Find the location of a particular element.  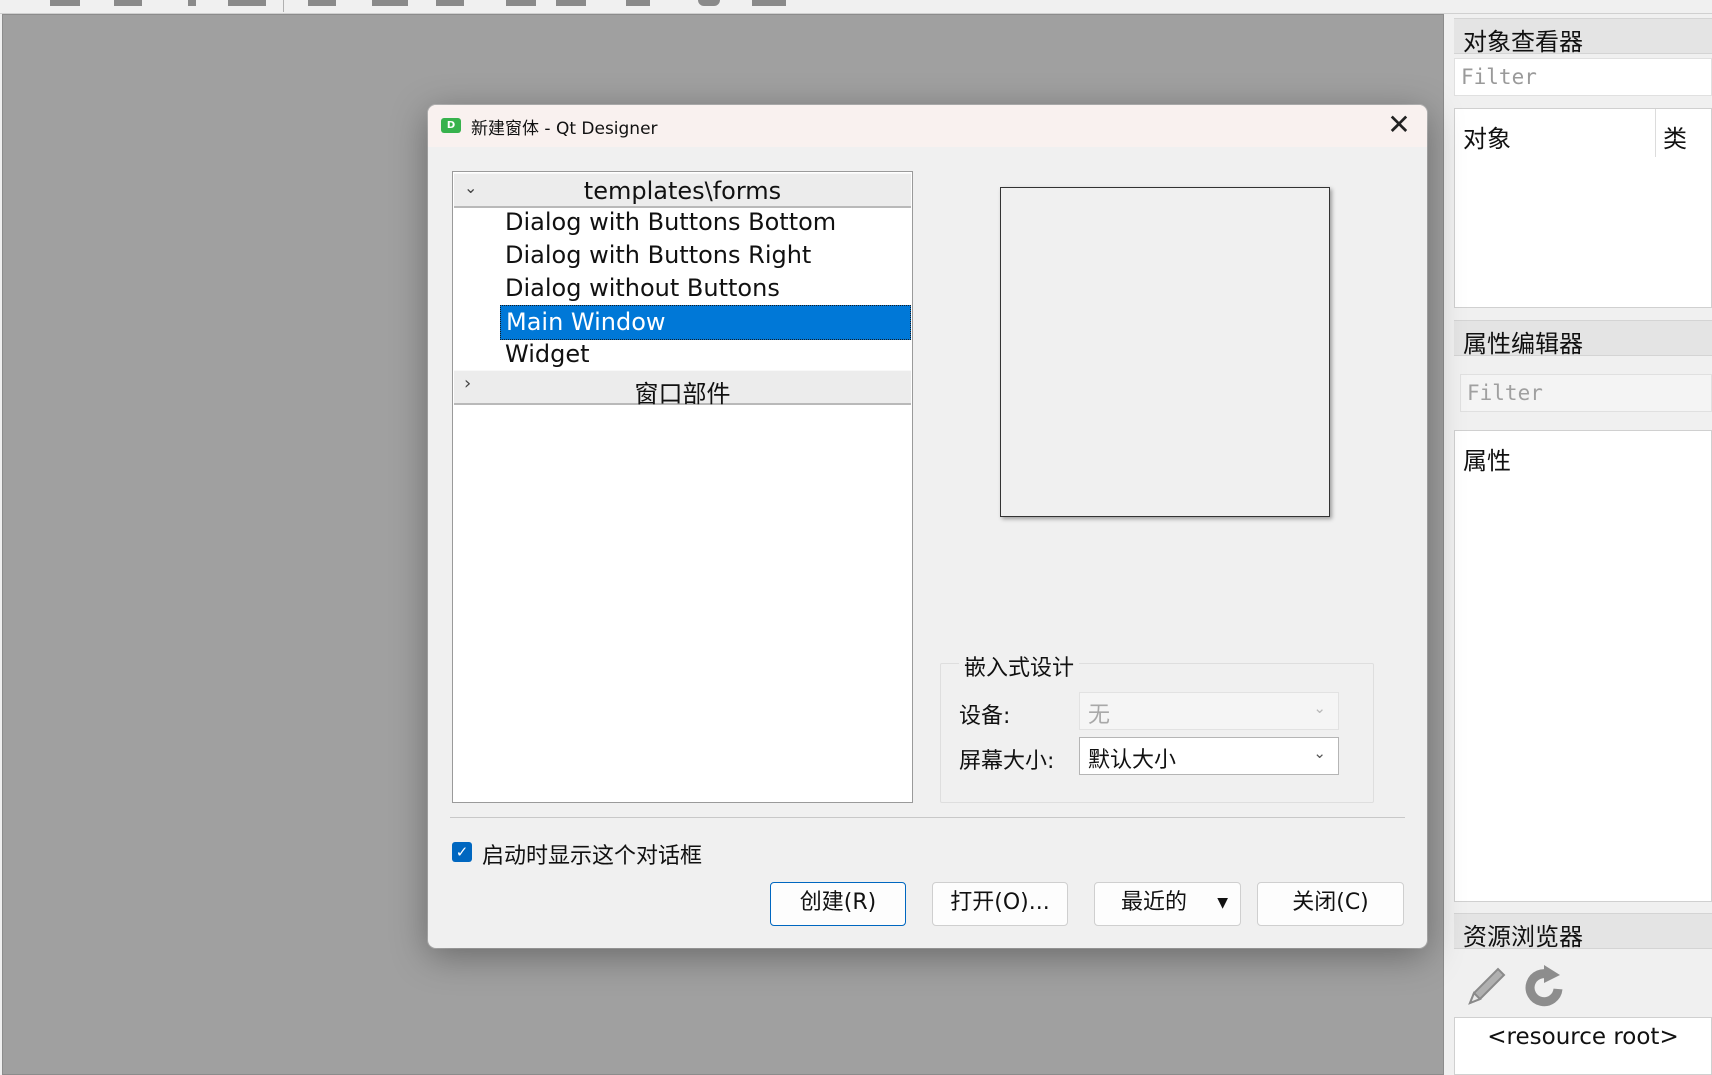

template-item: Dialog with Buttons Bottom is located at coordinates (705, 223).